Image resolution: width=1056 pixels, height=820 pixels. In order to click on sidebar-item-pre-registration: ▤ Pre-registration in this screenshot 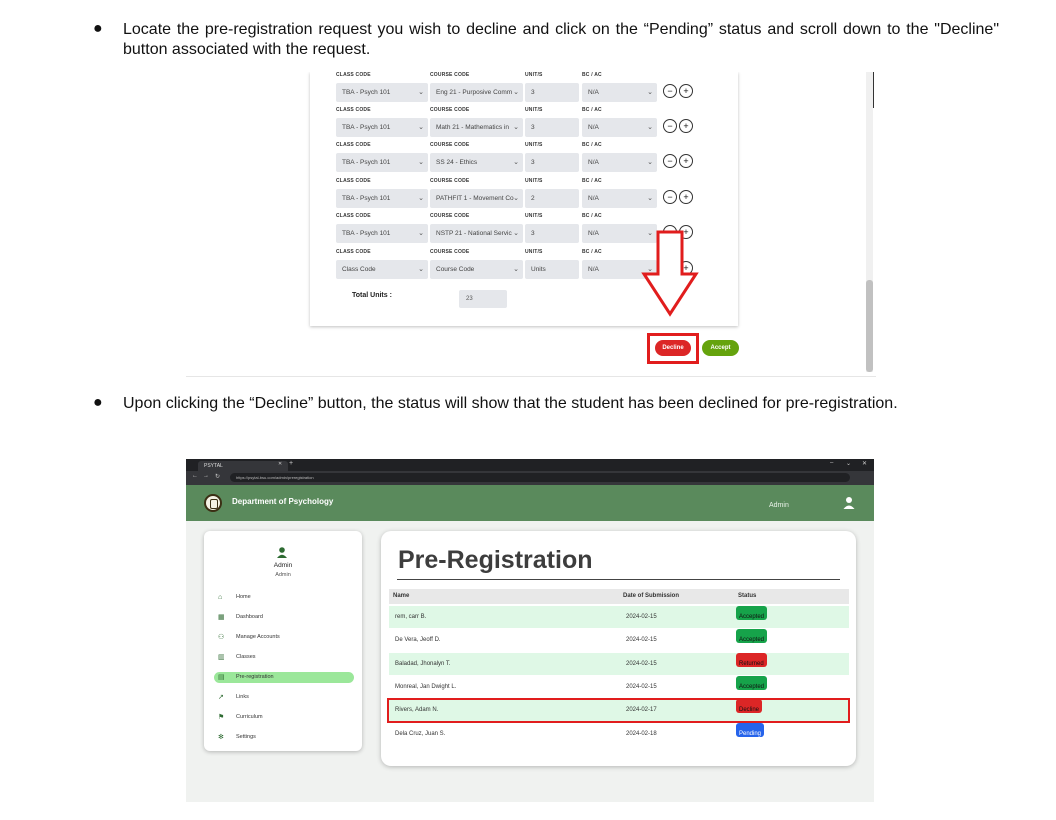, I will do `click(284, 677)`.